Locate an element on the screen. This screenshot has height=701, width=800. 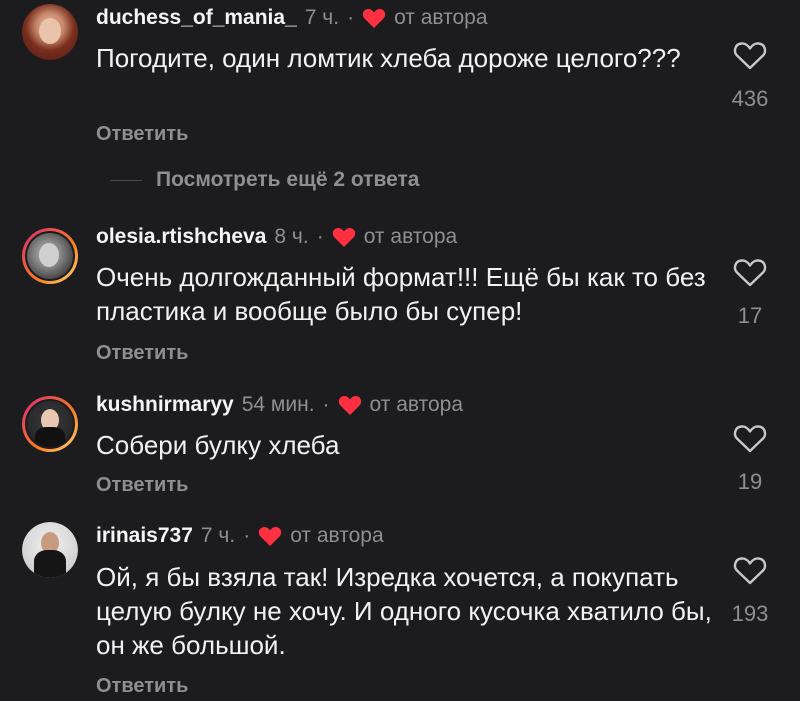
like-count: 193 is located at coordinates (750, 613).